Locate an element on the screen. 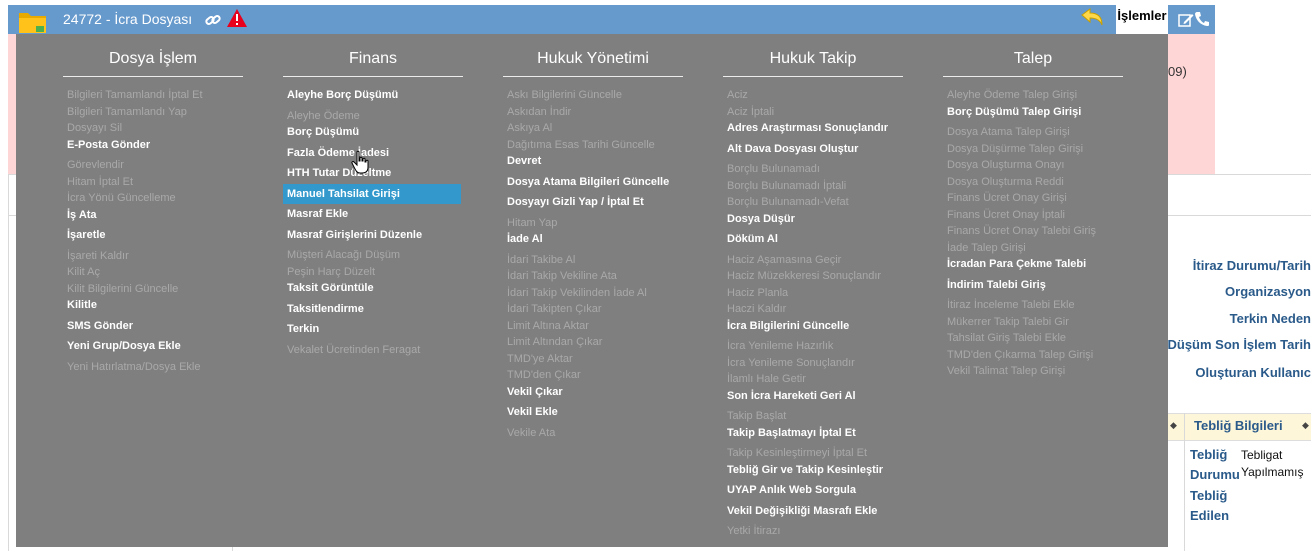  menu-item: Vekil Talimat Talep Girişi is located at coordinates (1032, 371).